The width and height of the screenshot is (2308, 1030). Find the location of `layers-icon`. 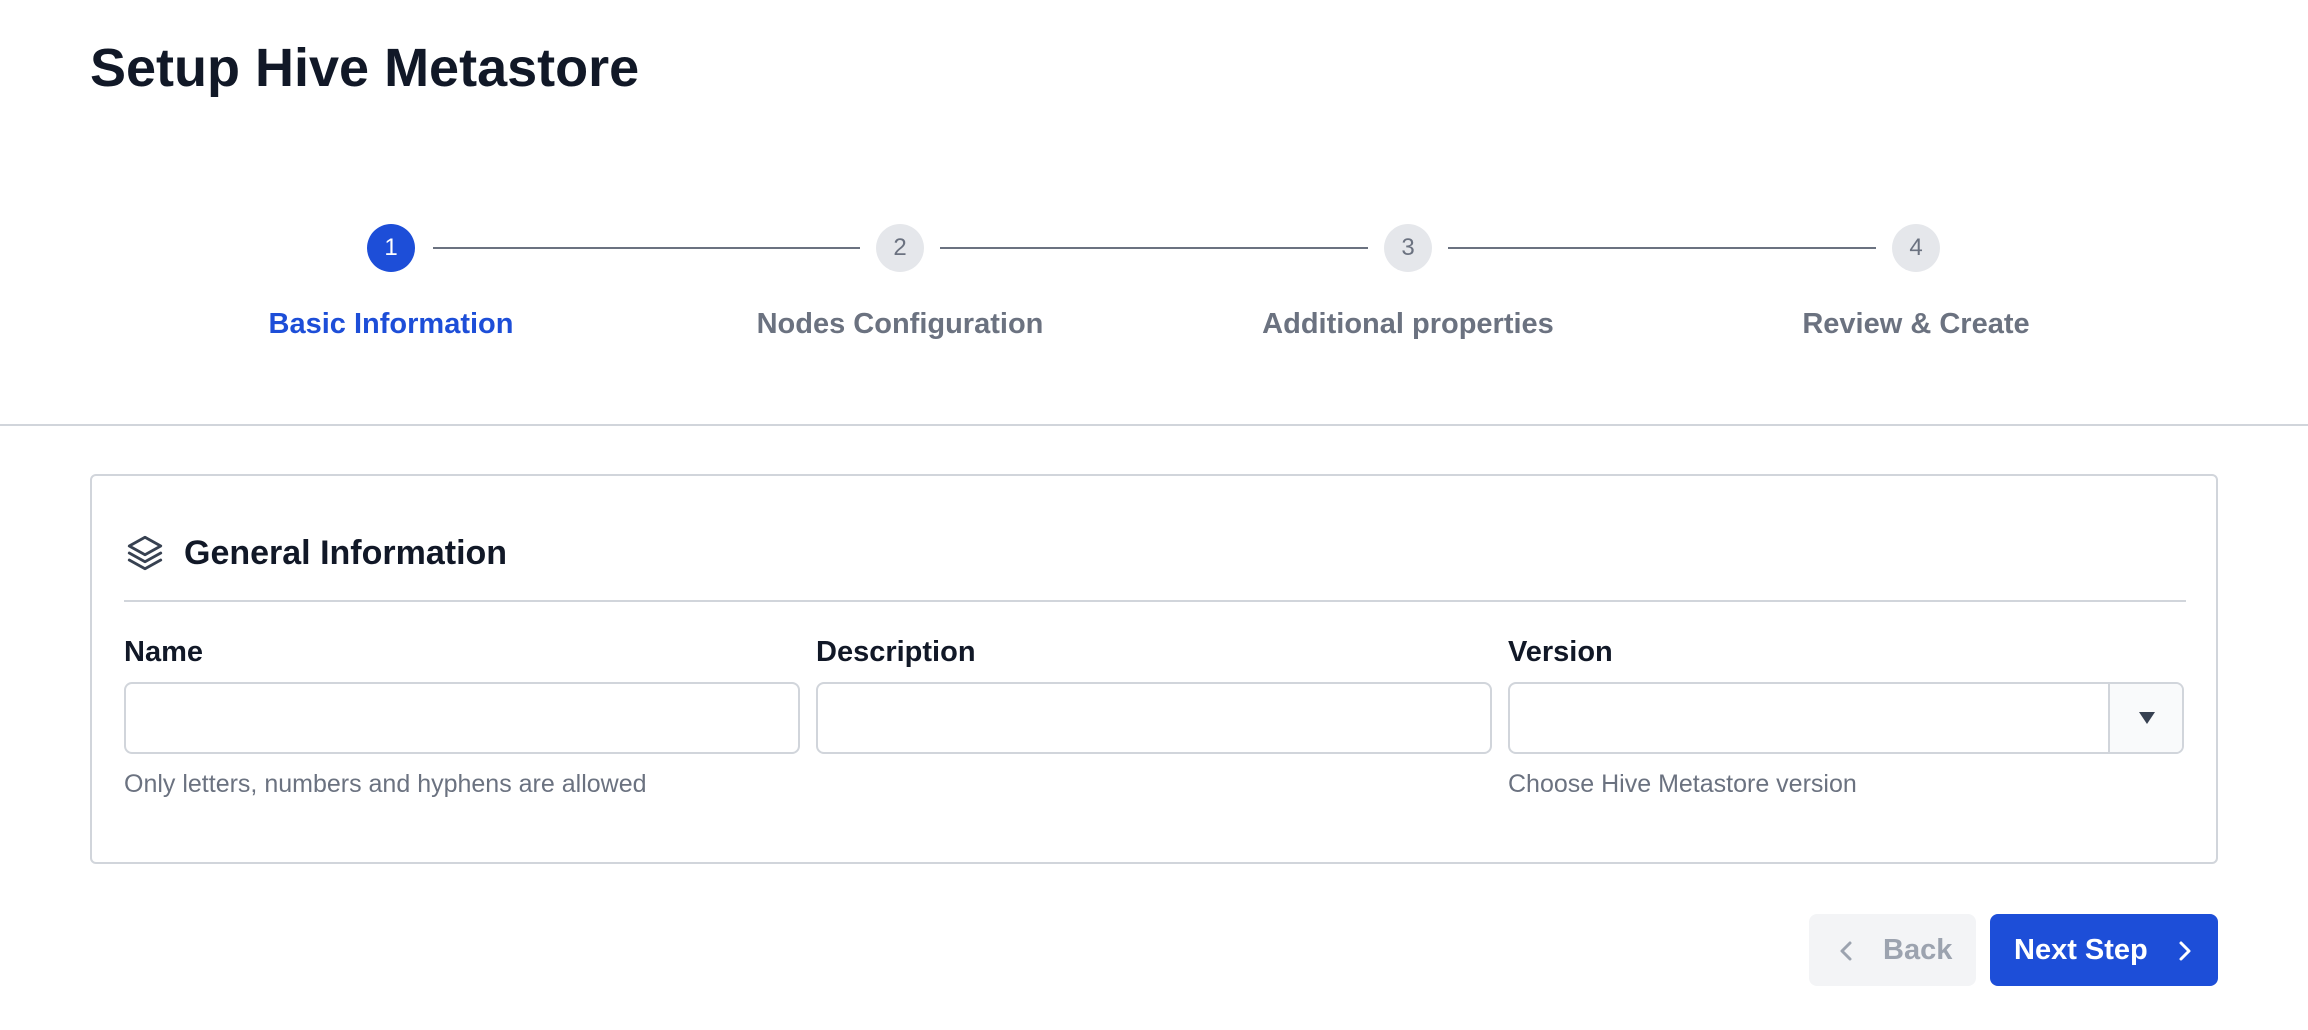

layers-icon is located at coordinates (145, 553).